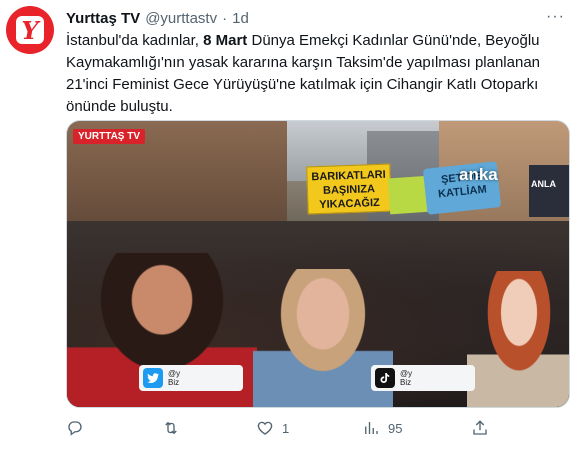 This screenshot has width=577, height=450. I want to click on views-button: 95, so click(382, 428).